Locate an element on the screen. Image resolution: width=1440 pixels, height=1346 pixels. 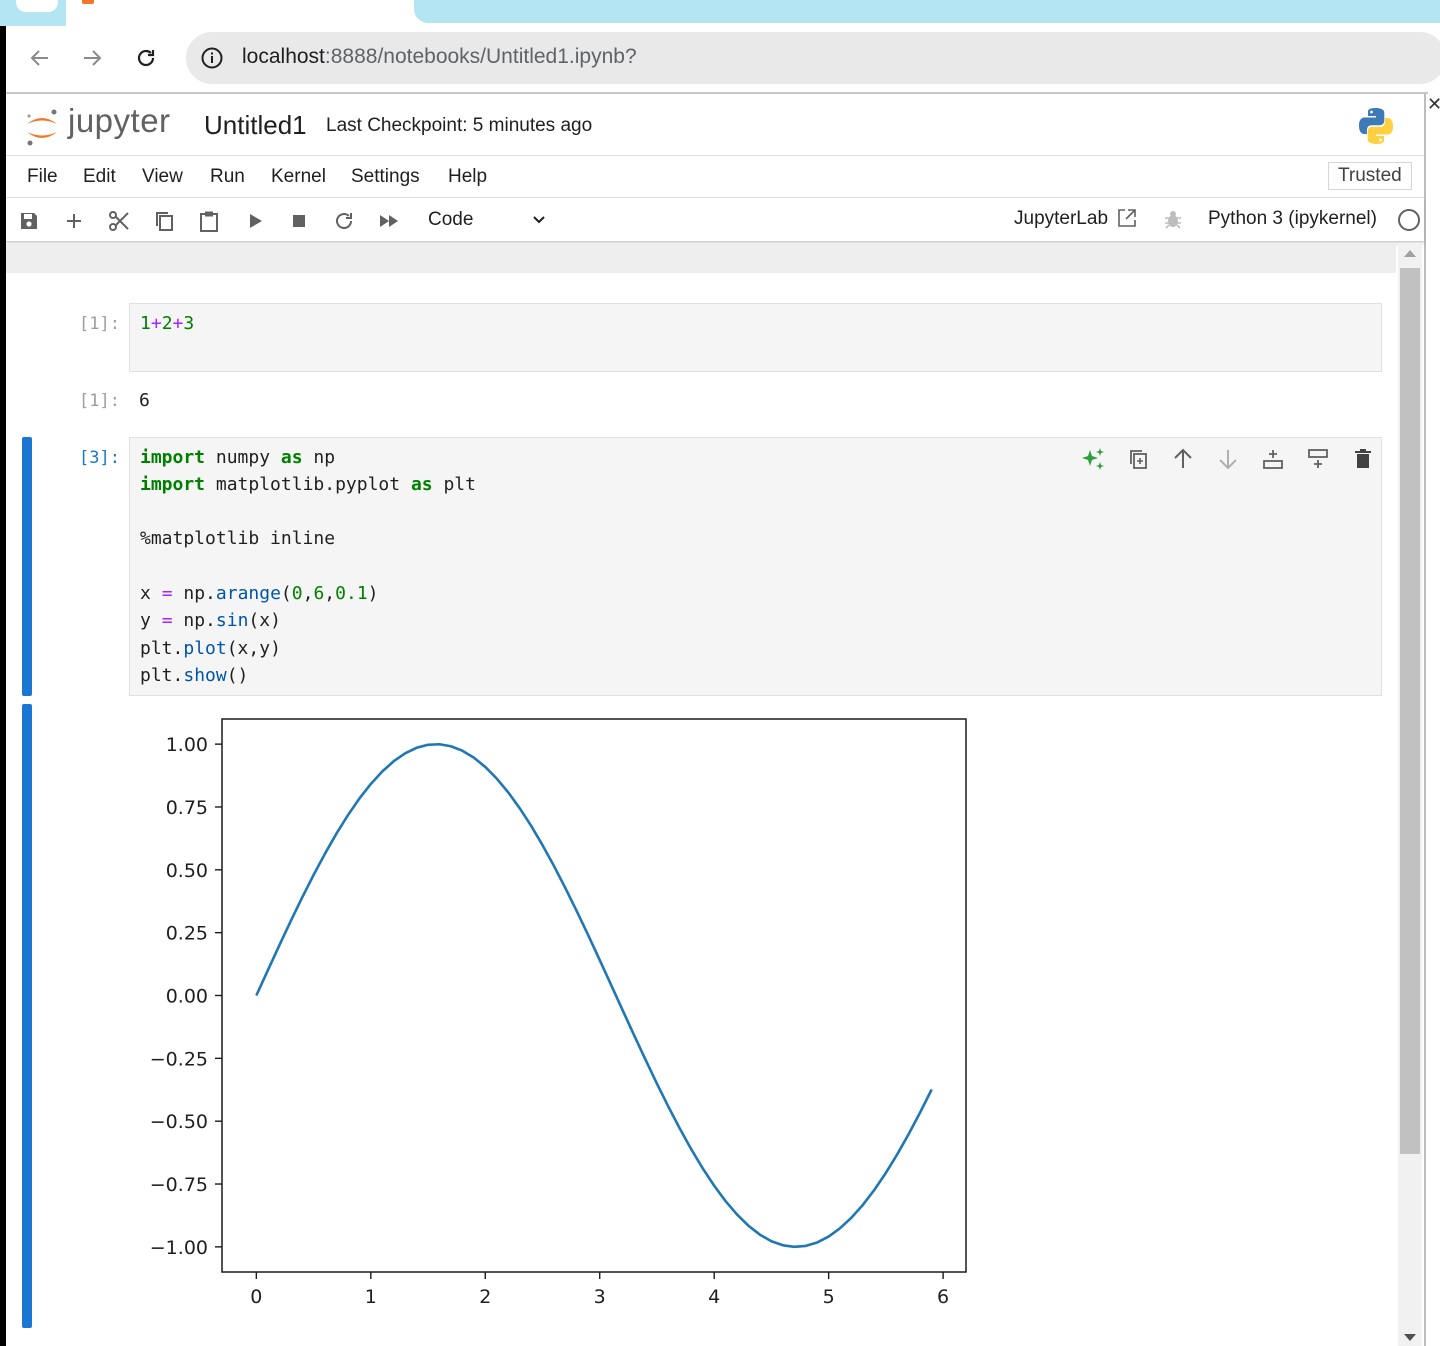
y-tick-label: 0.00 is located at coordinates (187, 997).